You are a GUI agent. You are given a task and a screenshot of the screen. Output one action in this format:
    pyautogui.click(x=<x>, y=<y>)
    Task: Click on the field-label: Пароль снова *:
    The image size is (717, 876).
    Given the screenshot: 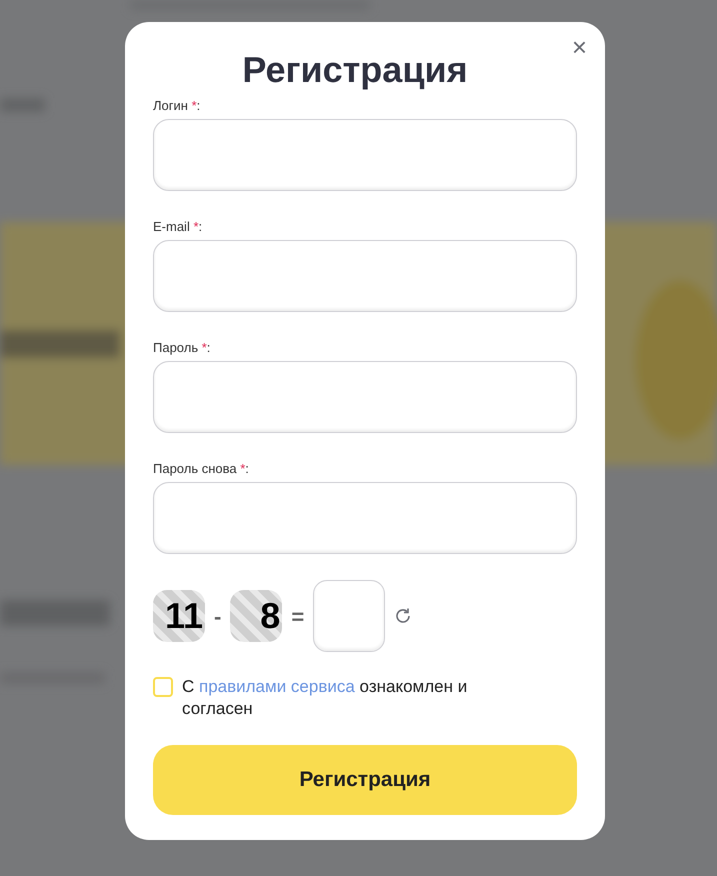 What is the action you would take?
    pyautogui.click(x=201, y=469)
    